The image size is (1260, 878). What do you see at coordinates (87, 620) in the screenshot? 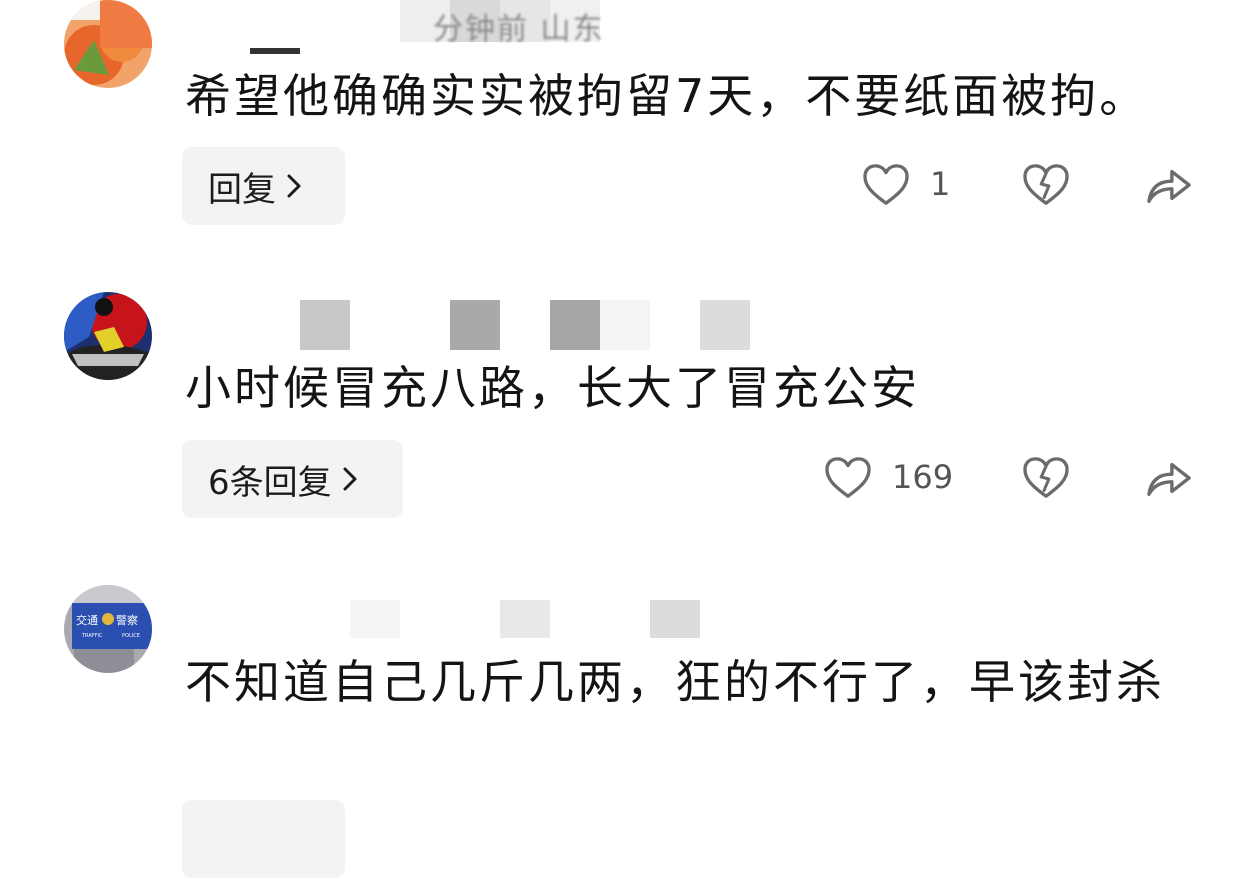
I see `avatar-badge-text: 交通` at bounding box center [87, 620].